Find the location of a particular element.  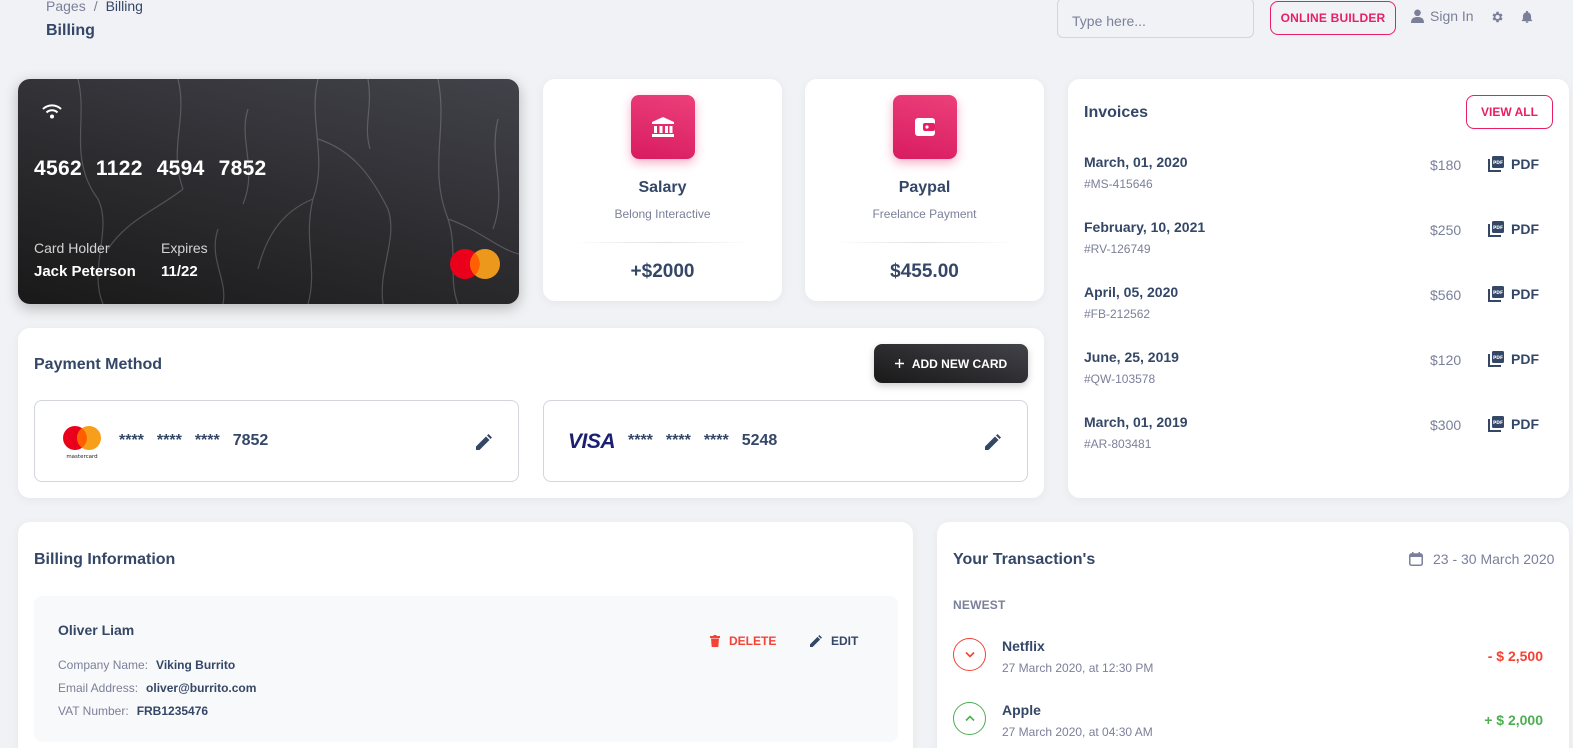

edit-button: EDIT is located at coordinates (834, 641).